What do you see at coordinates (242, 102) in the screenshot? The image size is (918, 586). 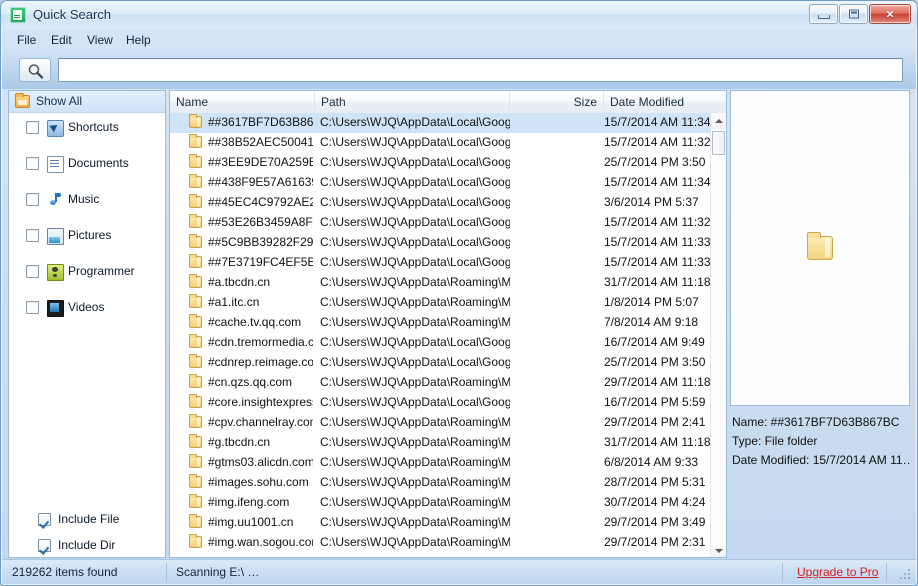 I see `column-header-name: Name` at bounding box center [242, 102].